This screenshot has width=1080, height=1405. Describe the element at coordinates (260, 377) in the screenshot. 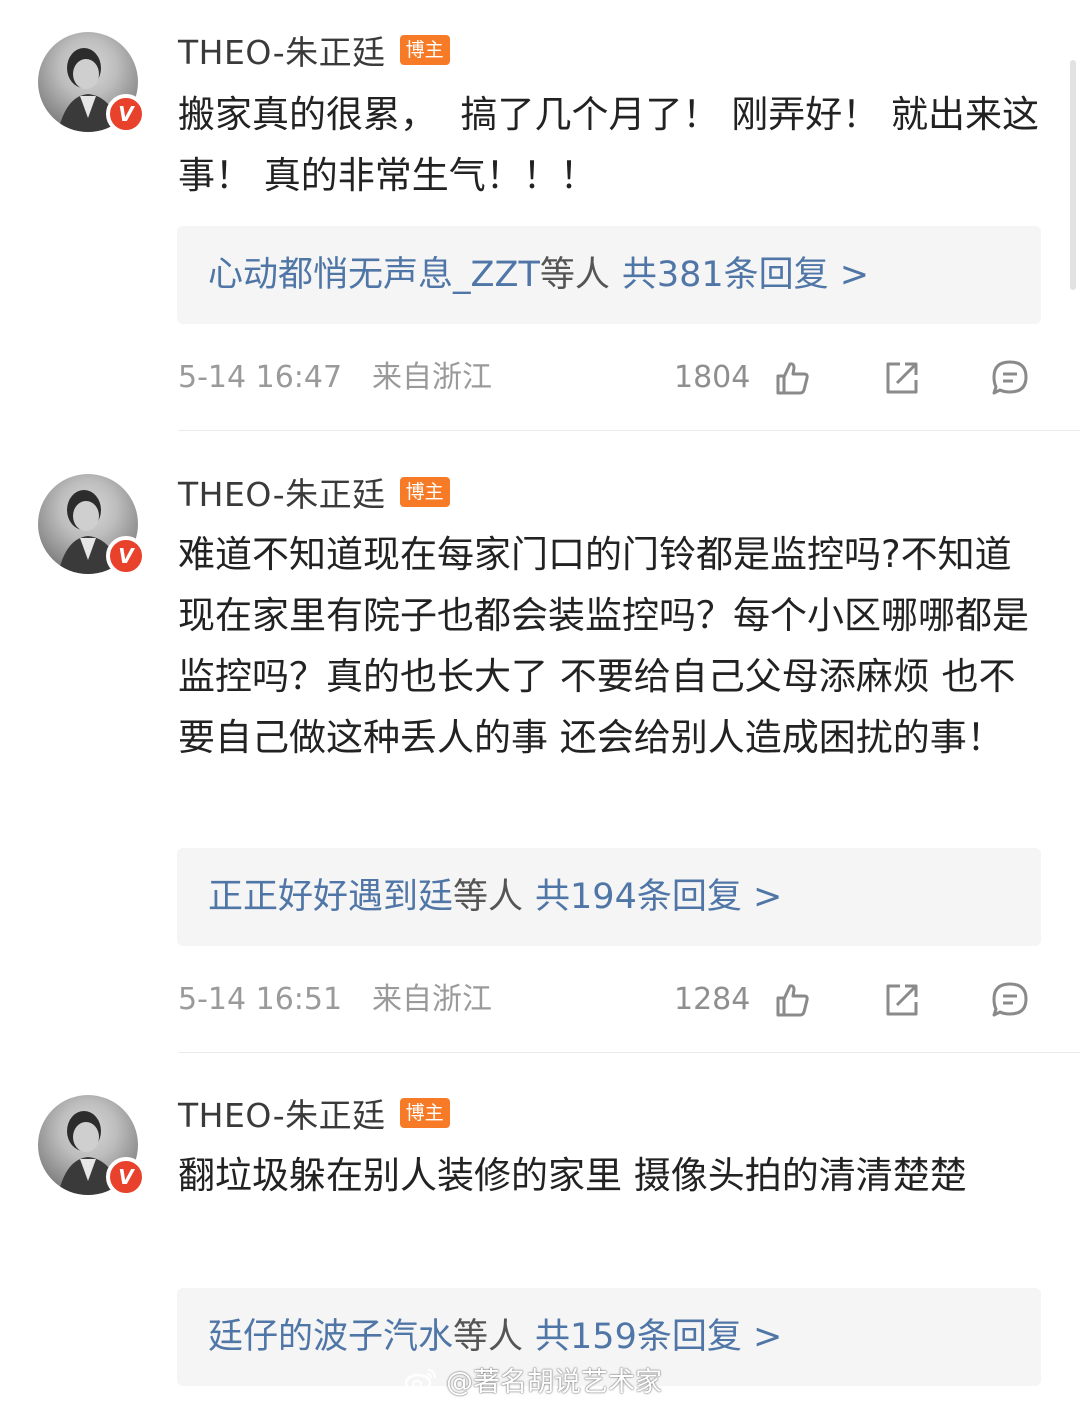

I see `timestamp: 5-14 16:47` at that location.